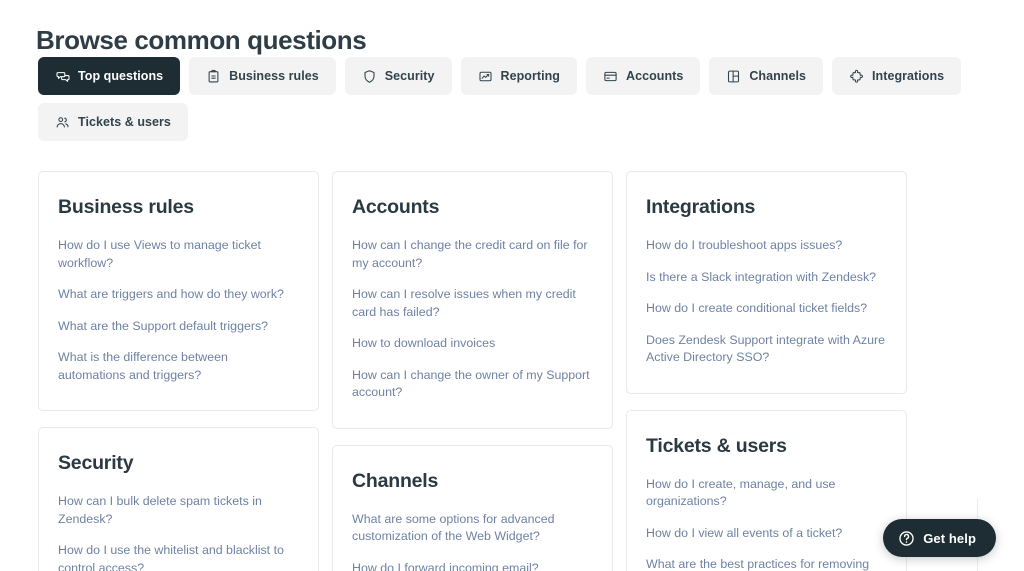  What do you see at coordinates (62, 122) in the screenshot?
I see `people-icon` at bounding box center [62, 122].